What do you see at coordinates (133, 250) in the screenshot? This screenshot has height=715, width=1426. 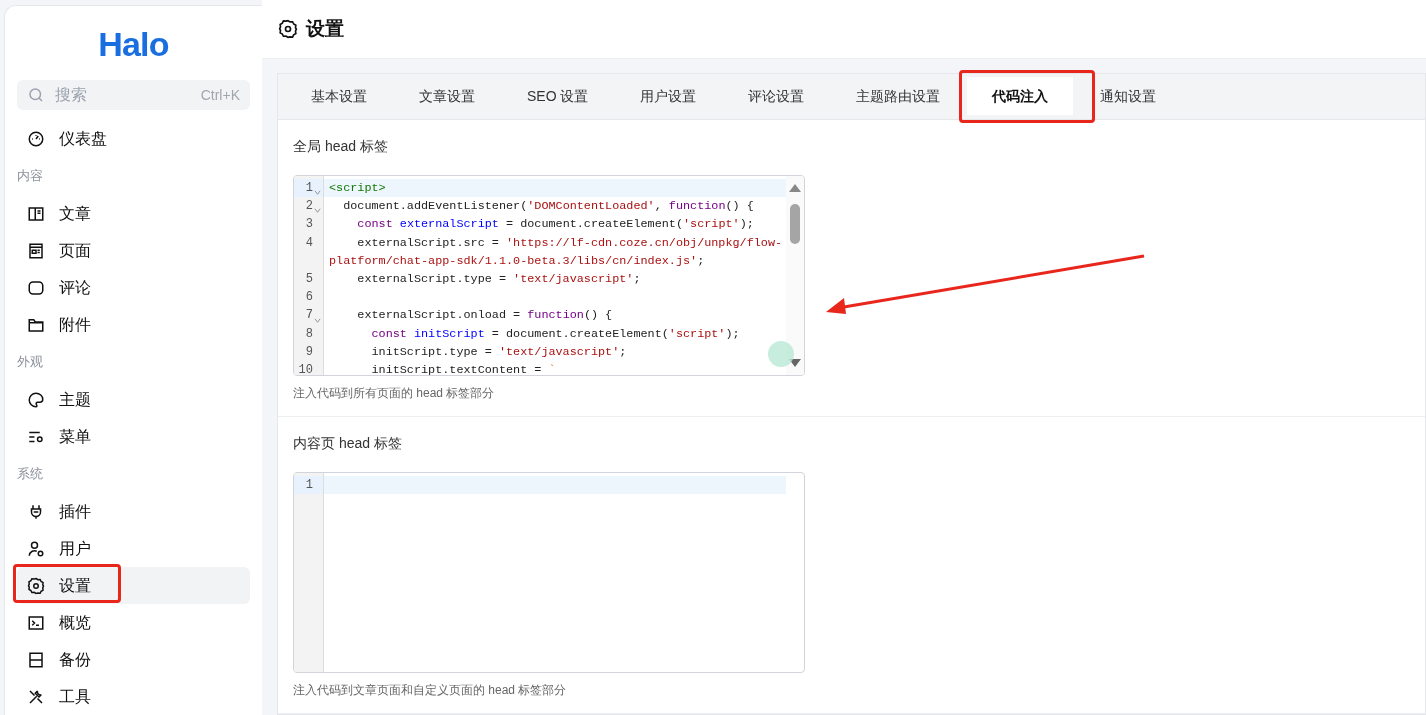 I see `sidebar-item: 页面` at bounding box center [133, 250].